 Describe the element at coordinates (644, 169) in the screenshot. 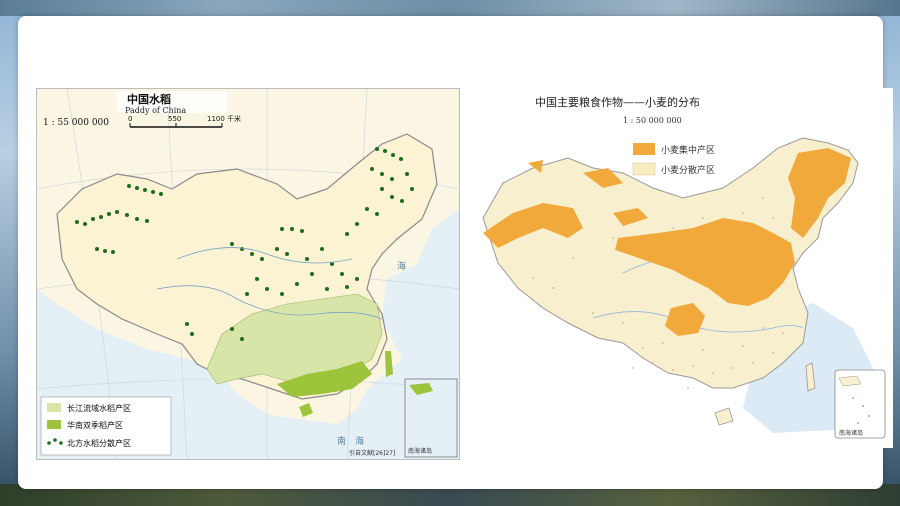

I see `legend-swatch-scattered` at that location.